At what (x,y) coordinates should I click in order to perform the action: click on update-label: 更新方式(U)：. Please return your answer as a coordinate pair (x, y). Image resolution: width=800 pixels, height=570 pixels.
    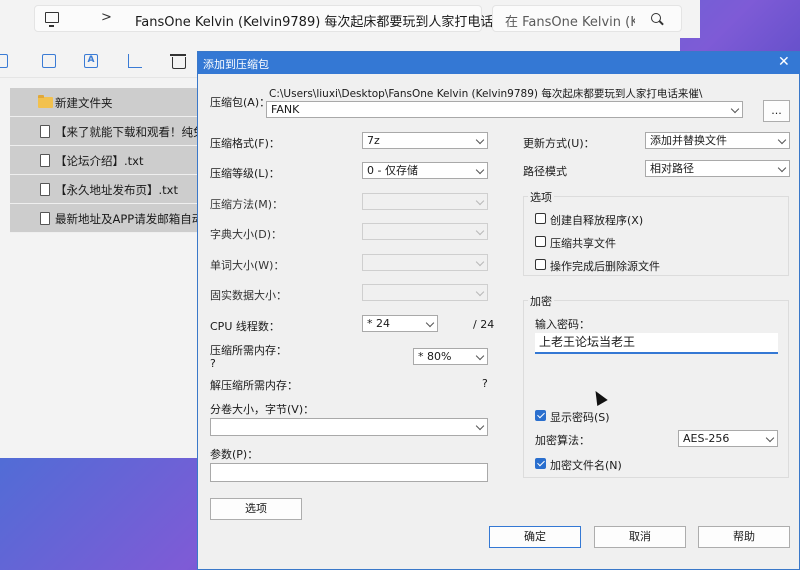
    Looking at the image, I should click on (559, 143).